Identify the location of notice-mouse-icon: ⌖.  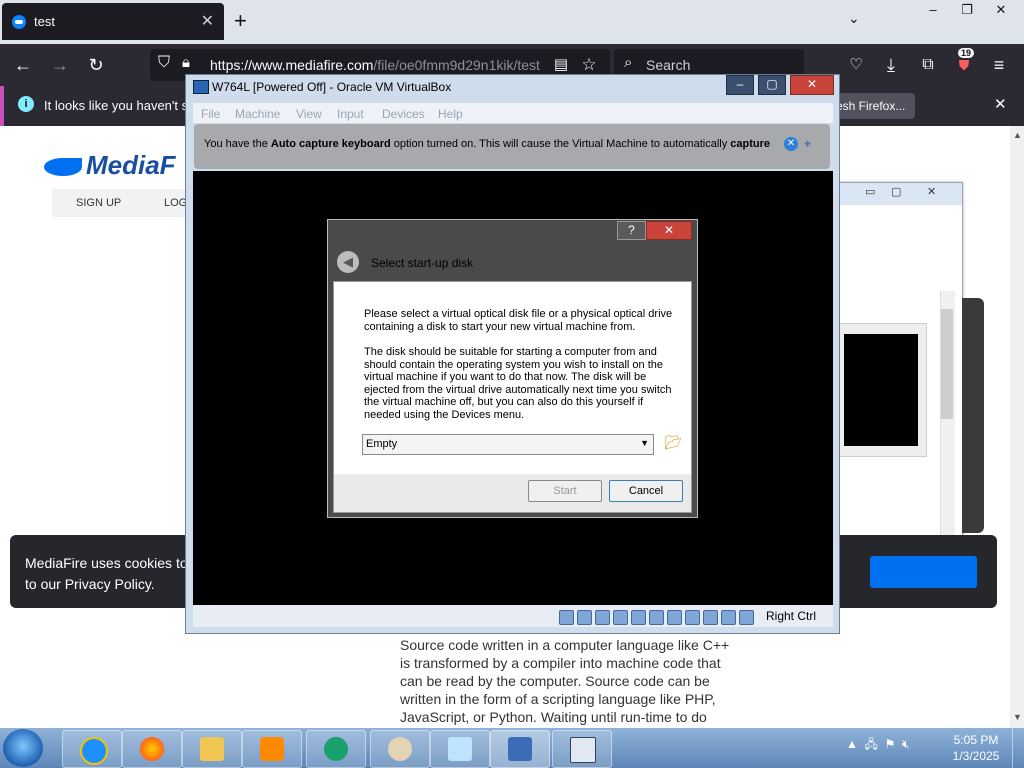
(807, 144).